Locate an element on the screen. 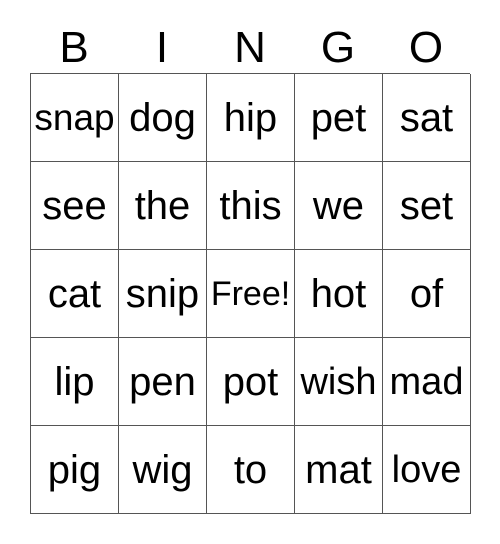 This screenshot has width=500, height=544. bingo-cell-label: see is located at coordinates (74, 205).